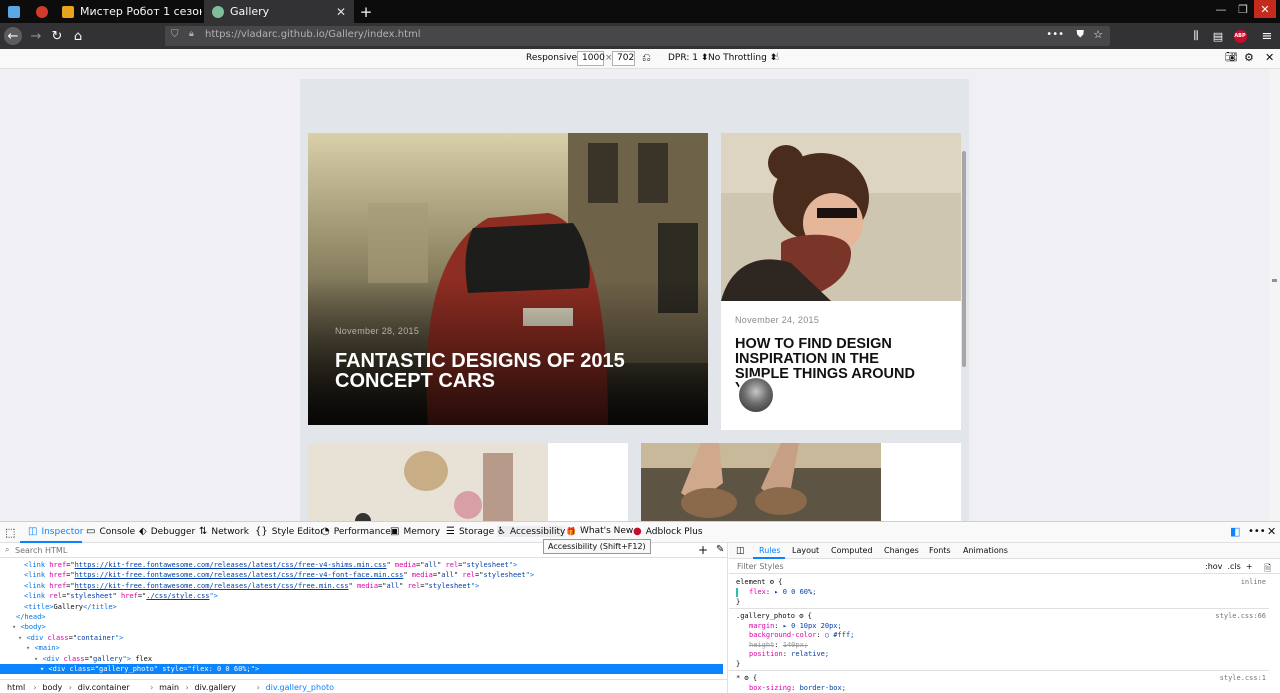 This screenshot has height=693, width=1280. What do you see at coordinates (1240, 36) in the screenshot?
I see `adblock-icon: ABP` at bounding box center [1240, 36].